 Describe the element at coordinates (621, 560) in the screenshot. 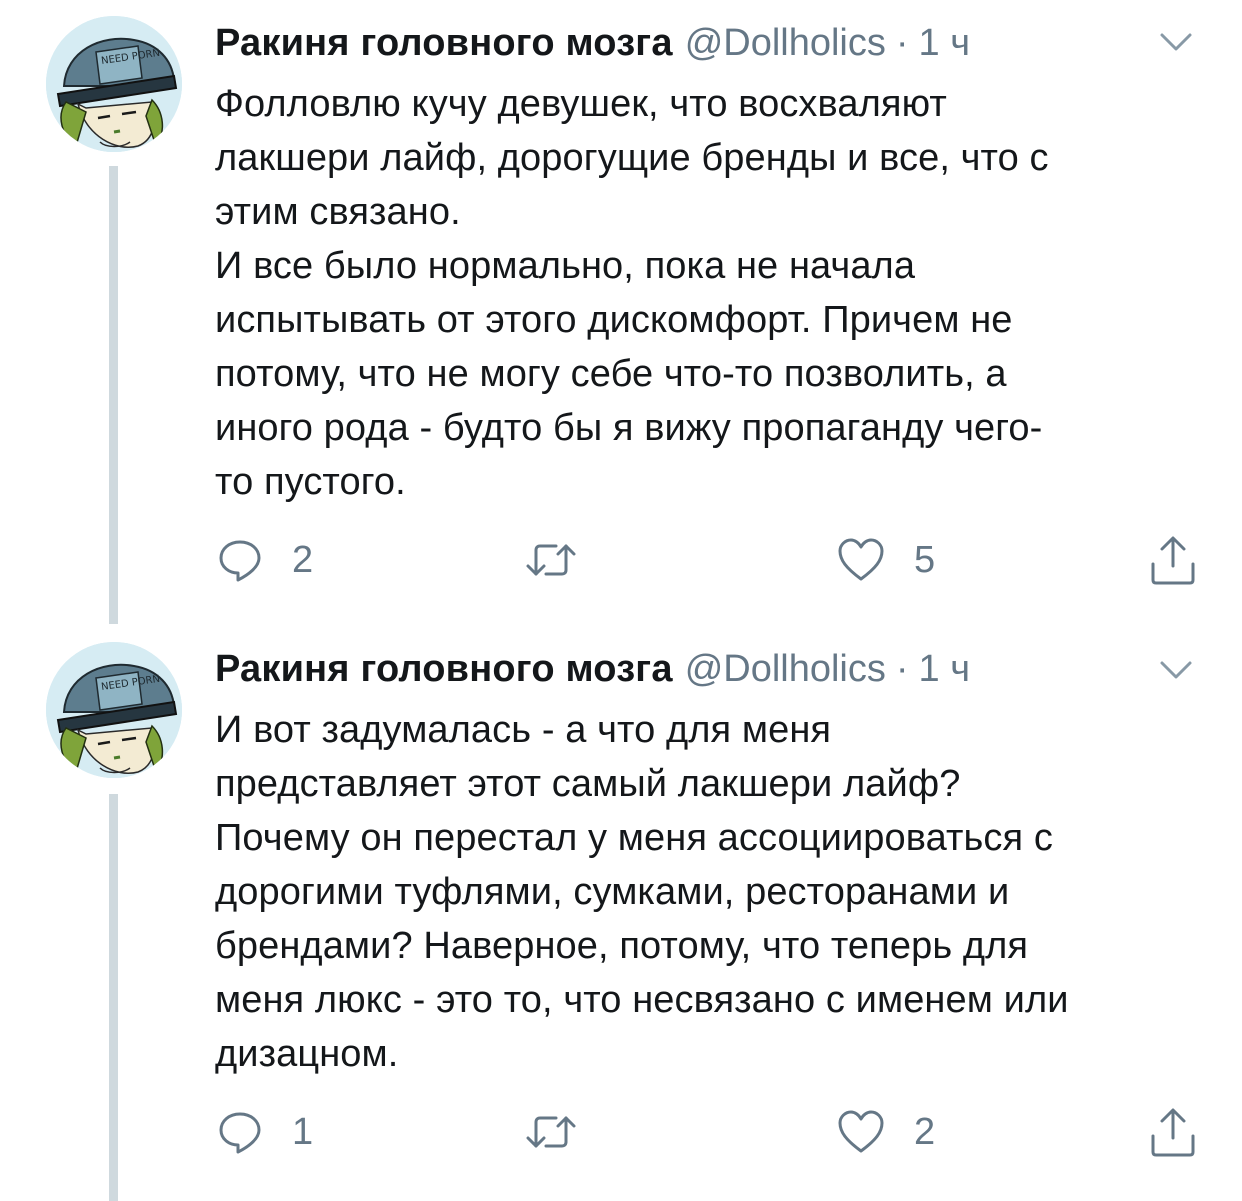

I see `tweet-actions: 2 5` at that location.